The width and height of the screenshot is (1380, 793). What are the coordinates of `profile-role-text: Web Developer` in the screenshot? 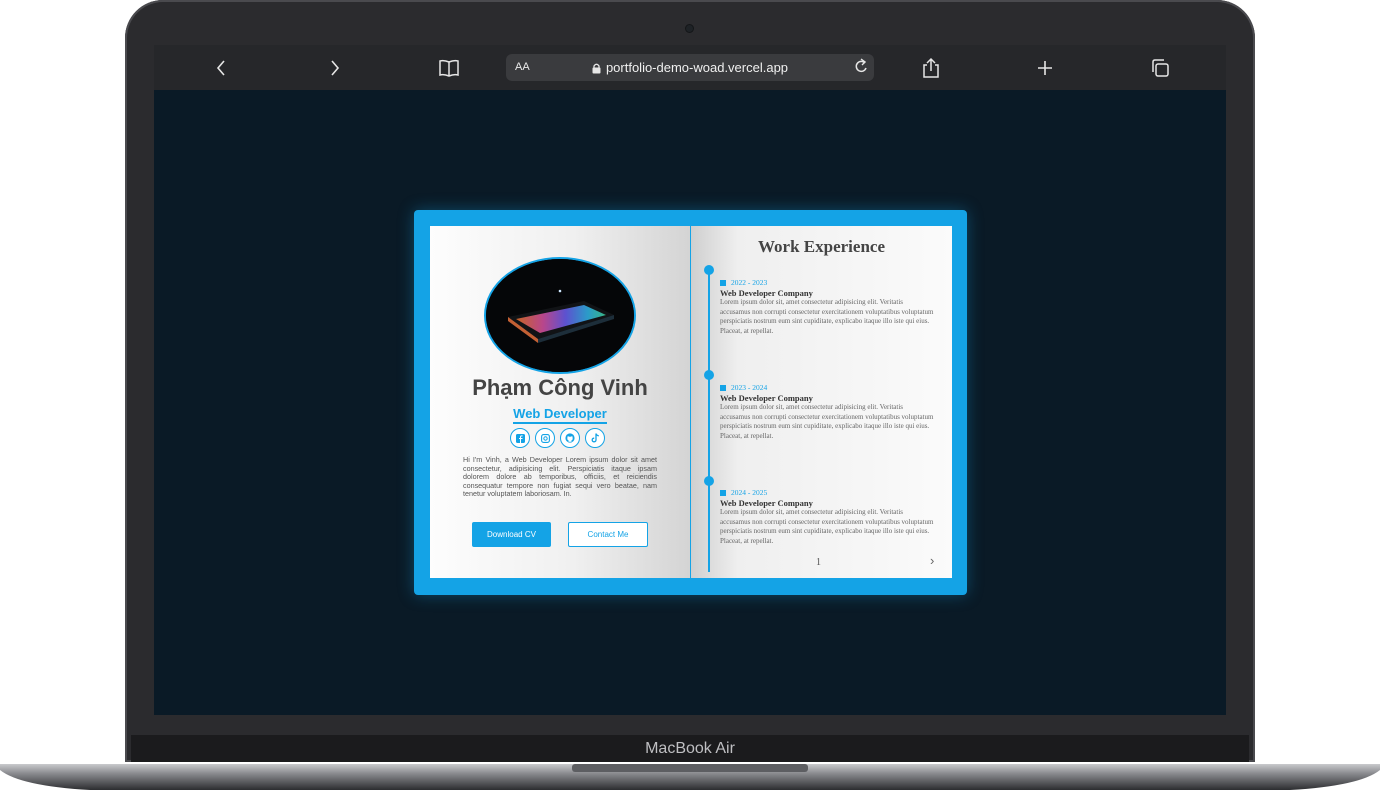 It's located at (560, 415).